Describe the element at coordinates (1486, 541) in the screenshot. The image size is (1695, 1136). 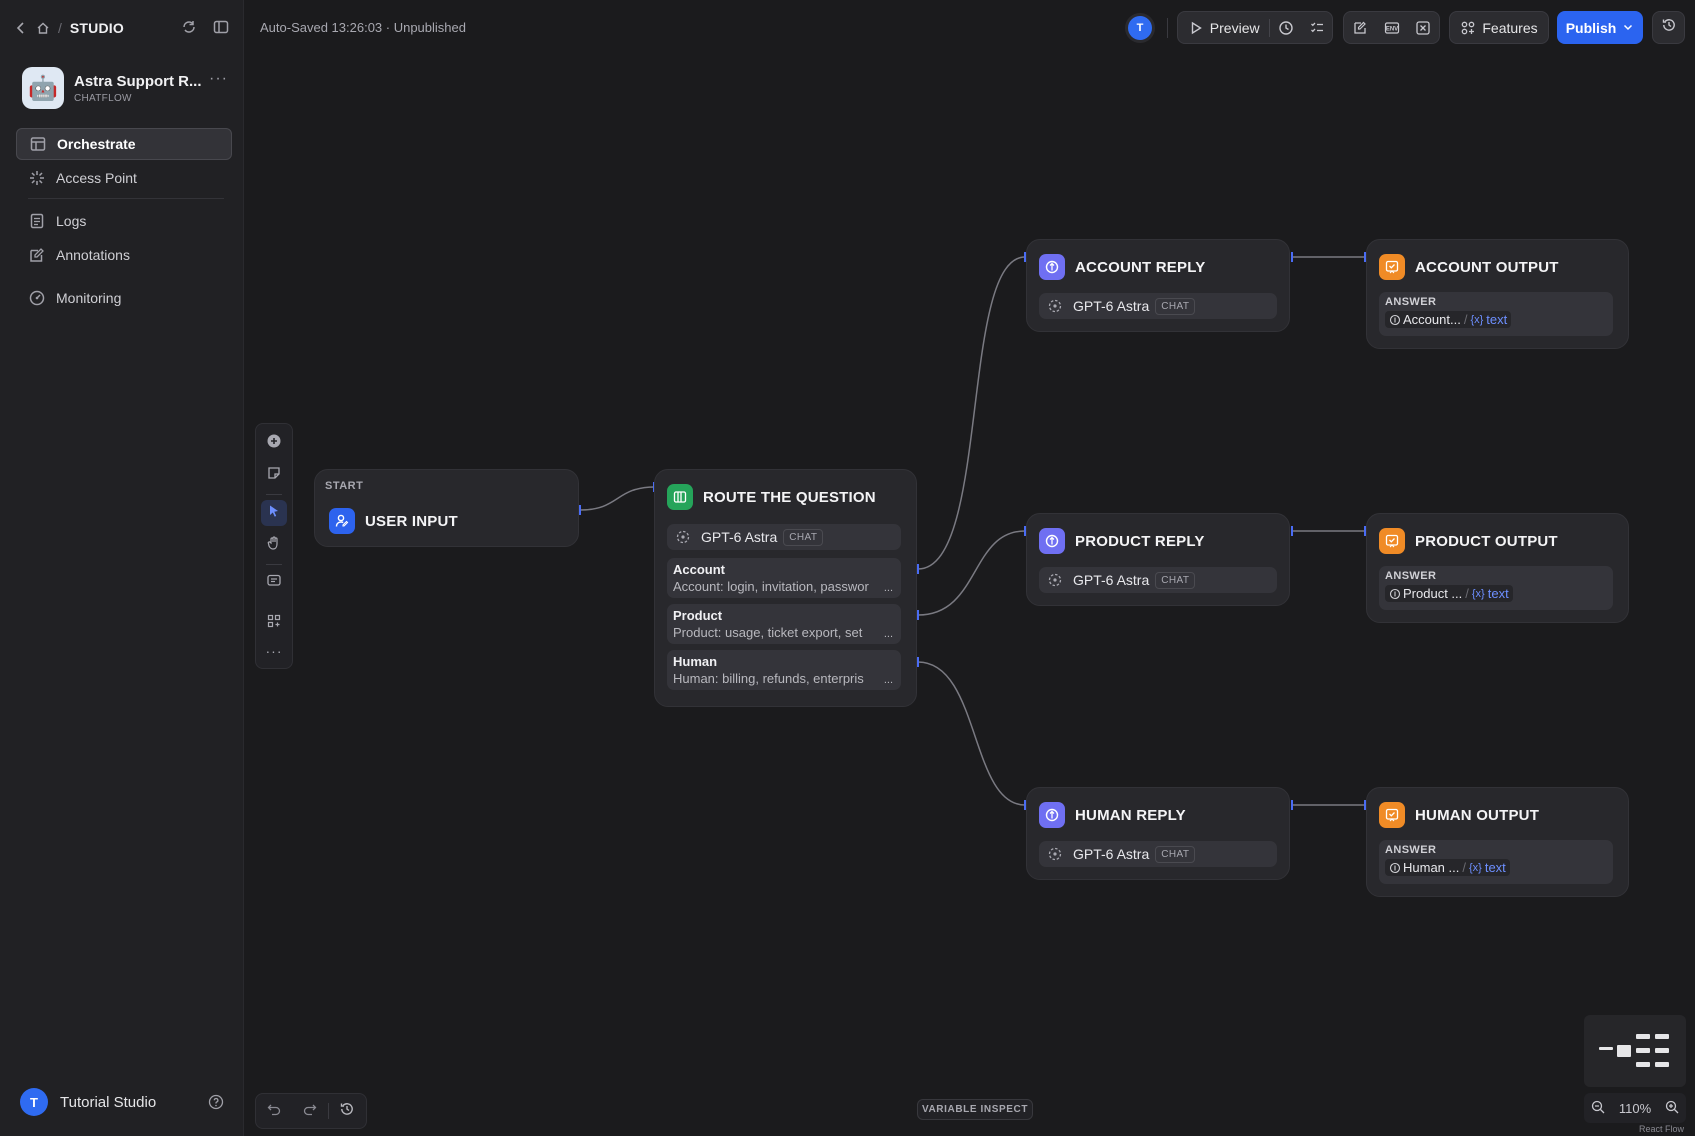
I see `node-title-text: PRODUCT OUTPUT` at that location.